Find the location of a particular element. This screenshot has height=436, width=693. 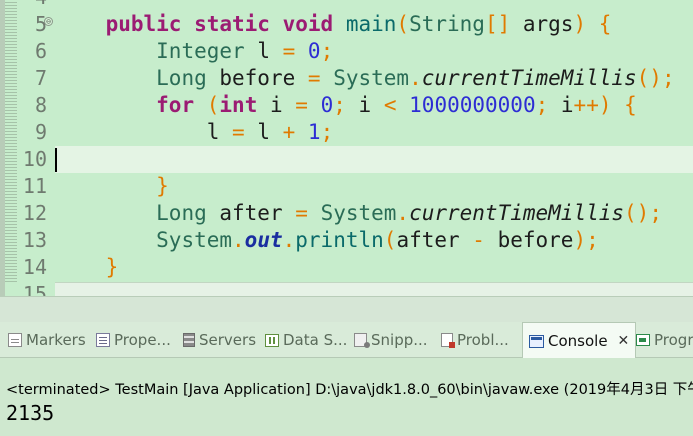

method-call: println is located at coordinates (339, 240).